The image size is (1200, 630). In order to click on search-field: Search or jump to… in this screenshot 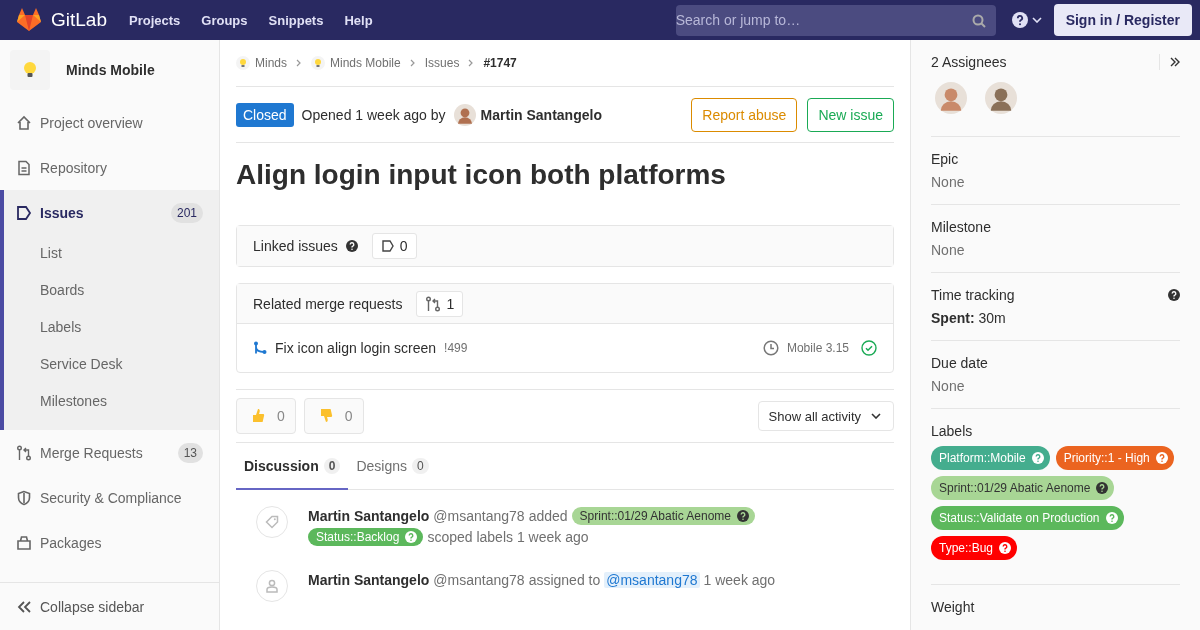, I will do `click(835, 20)`.